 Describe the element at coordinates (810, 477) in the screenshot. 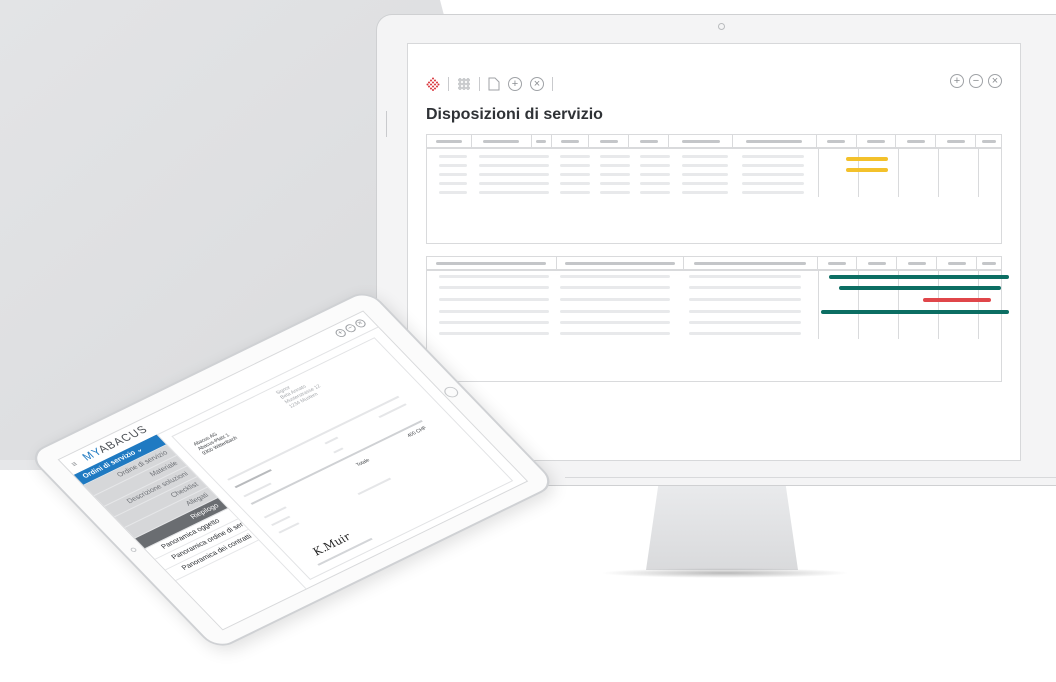

I see `monitor-chin` at that location.